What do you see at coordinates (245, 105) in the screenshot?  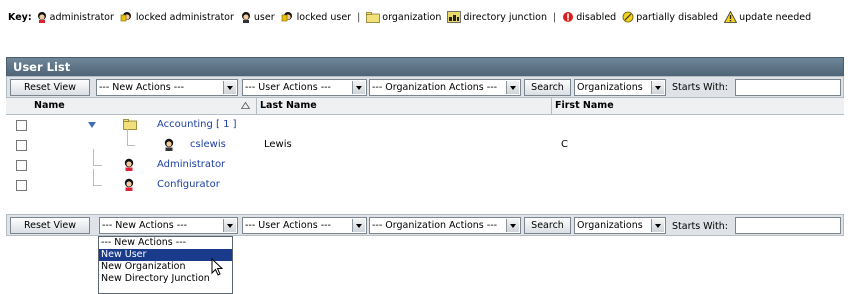 I see `sort-ascending-icon` at bounding box center [245, 105].